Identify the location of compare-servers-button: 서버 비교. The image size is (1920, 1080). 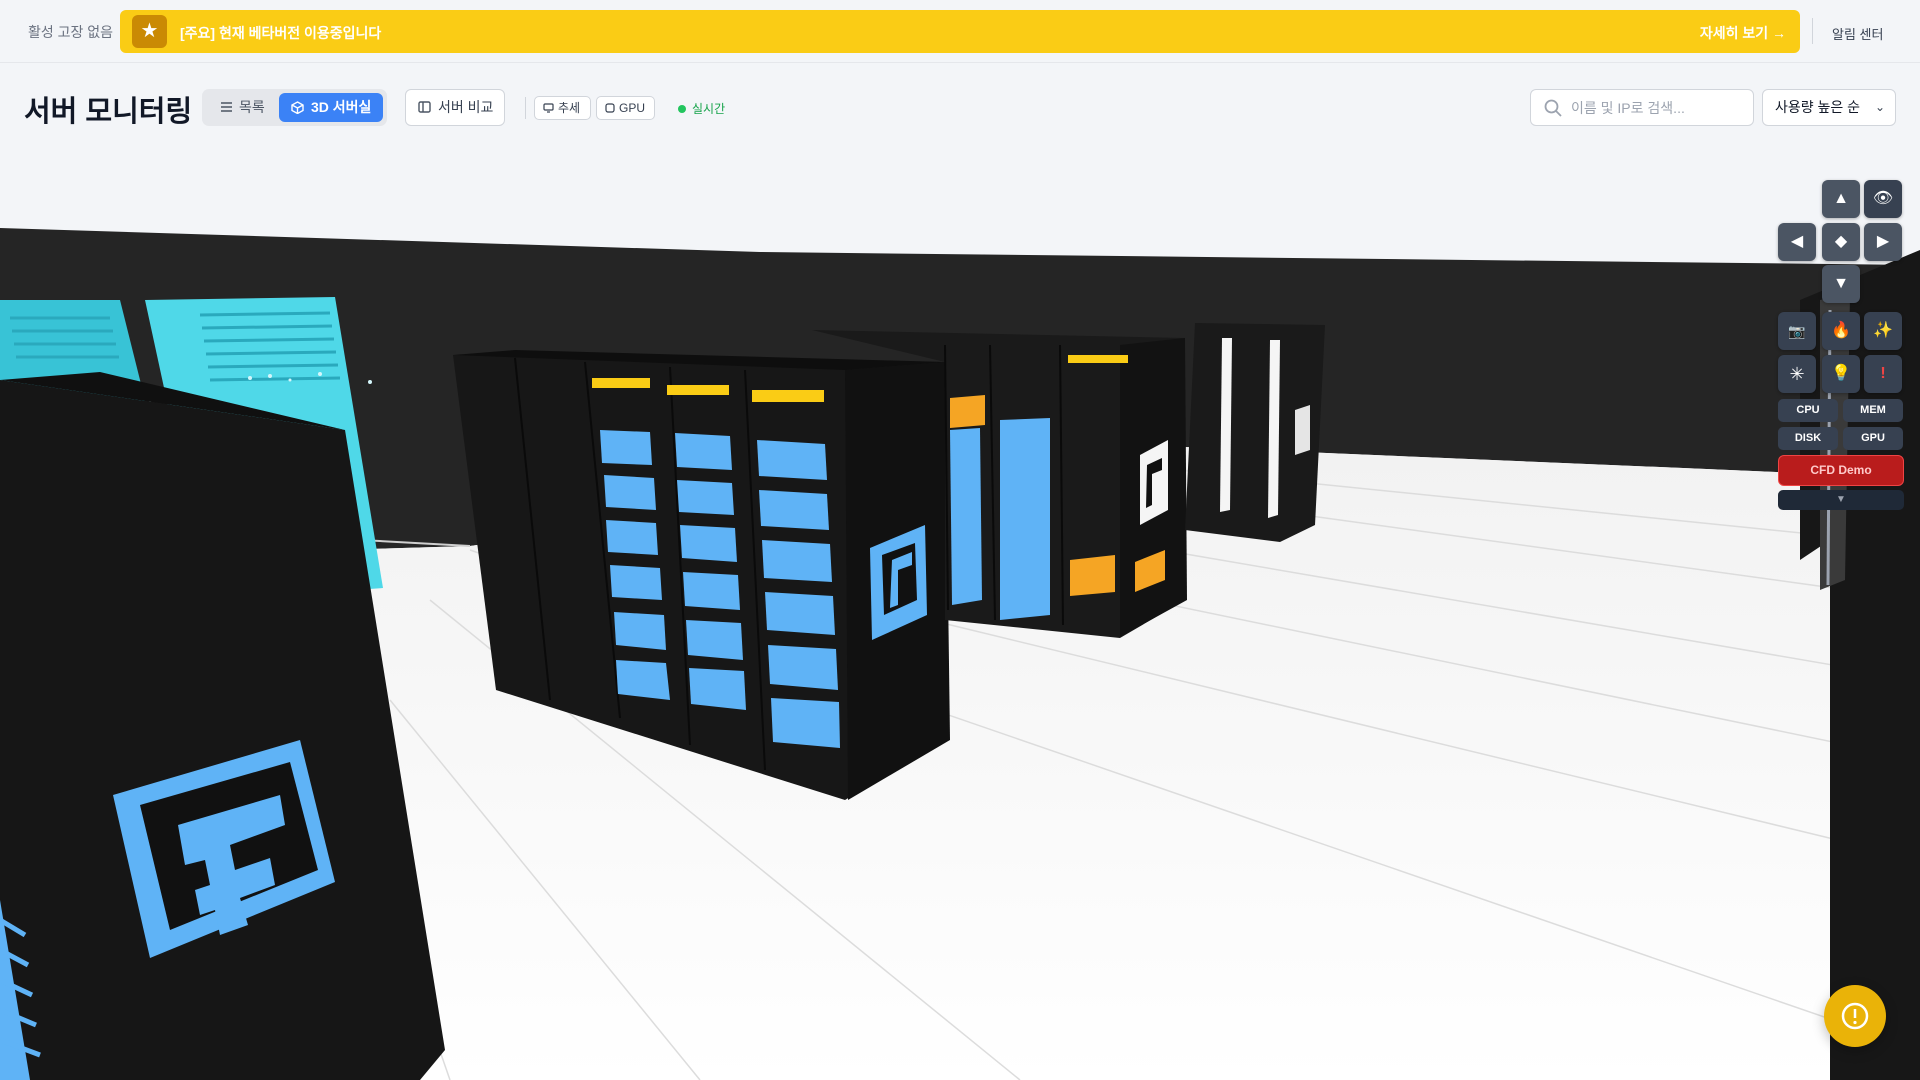
(455, 107).